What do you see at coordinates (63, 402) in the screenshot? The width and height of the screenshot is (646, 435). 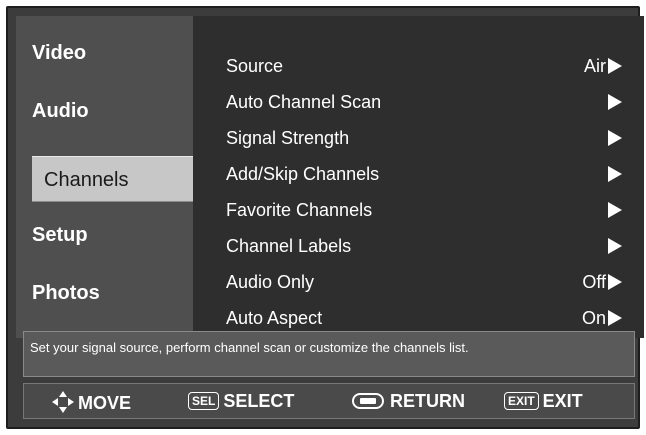 I see `dpad-arrows-icon` at bounding box center [63, 402].